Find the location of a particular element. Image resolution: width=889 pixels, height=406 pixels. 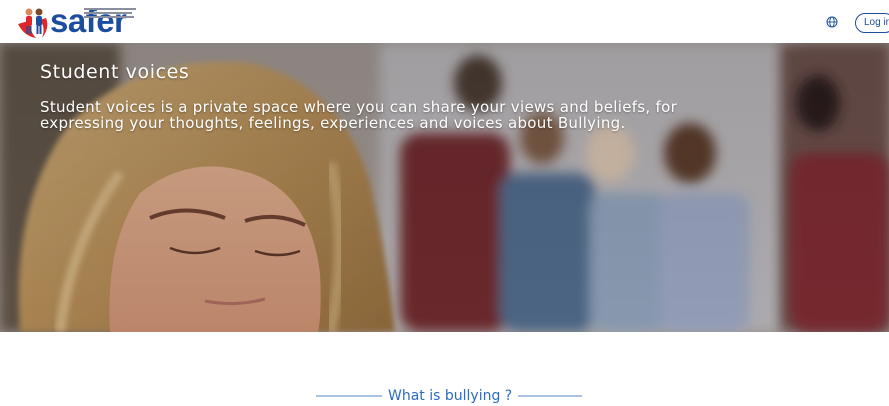

logo-text: safer is located at coordinates (88, 20).